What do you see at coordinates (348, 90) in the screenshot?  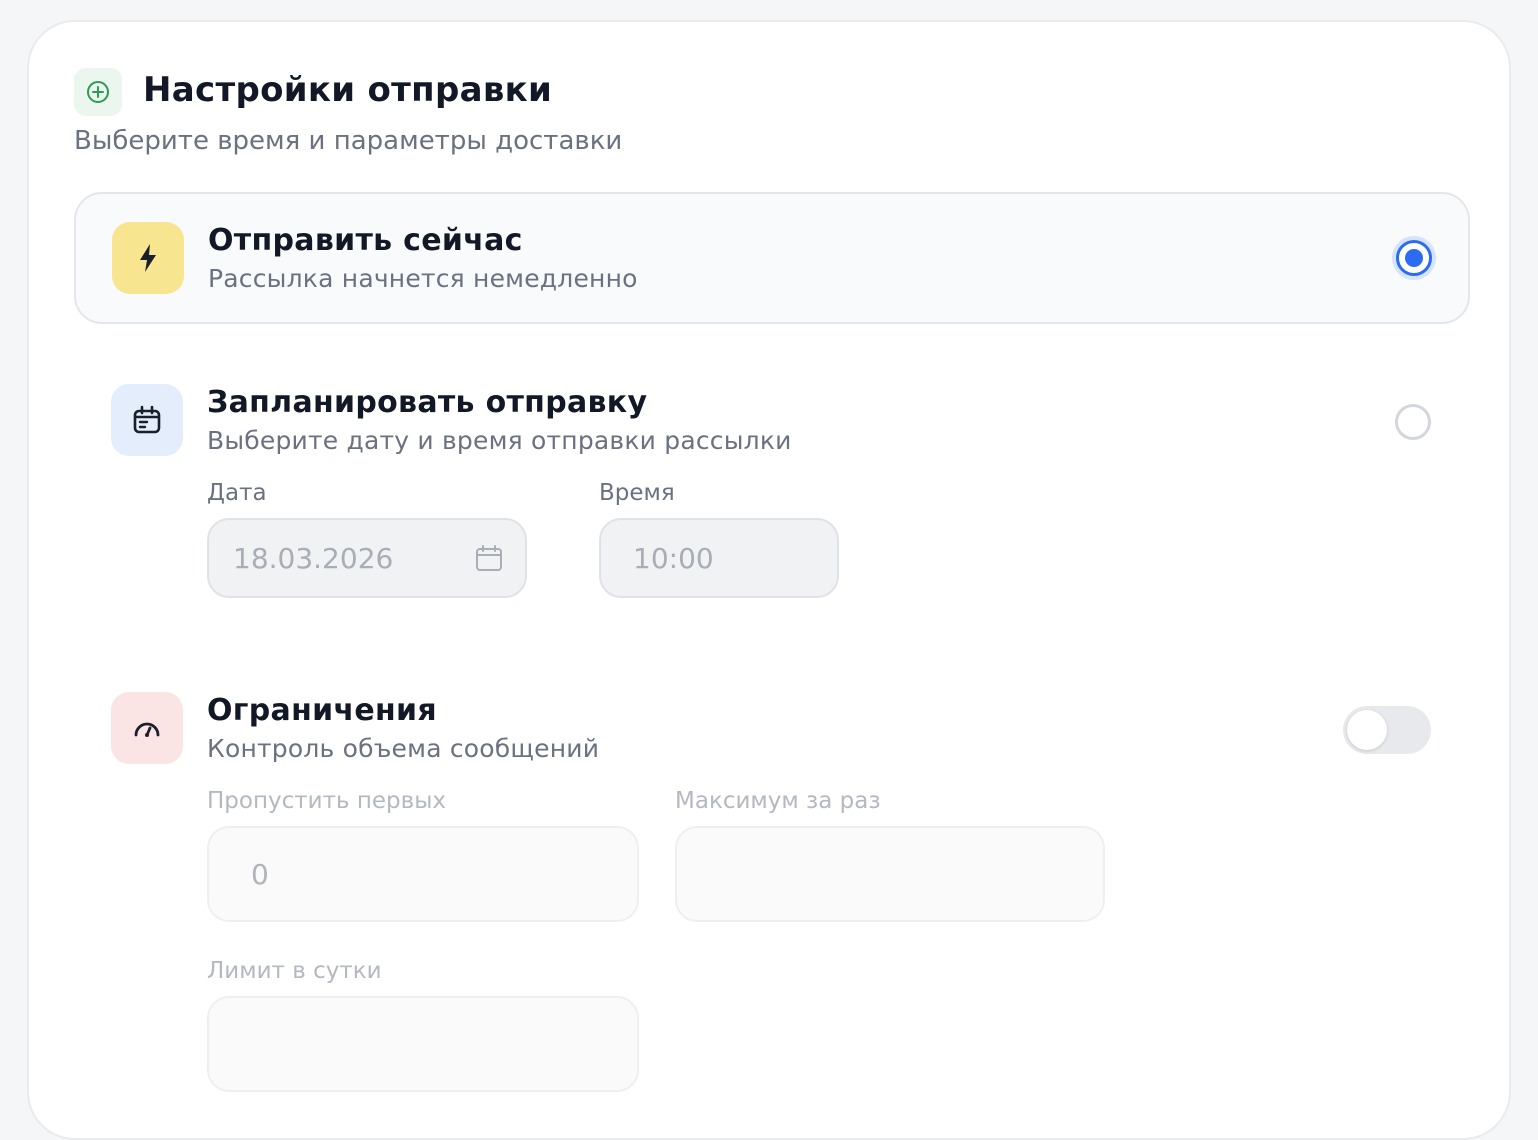 I see `page-title: Настройки отправки` at bounding box center [348, 90].